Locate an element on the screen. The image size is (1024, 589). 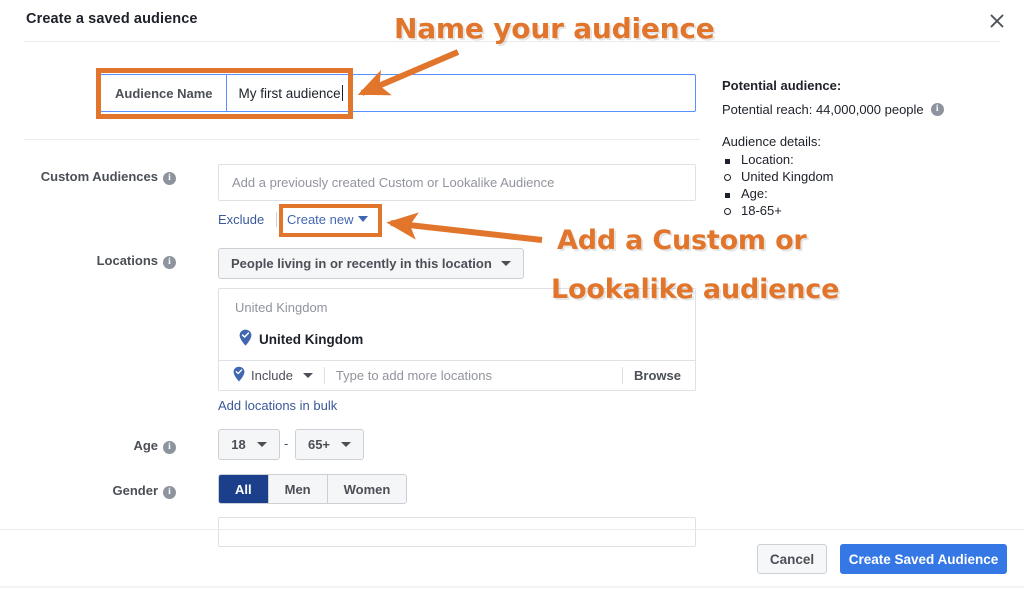
annotation-custom-callout-line1: Add a Custom or is located at coordinates (682, 240).